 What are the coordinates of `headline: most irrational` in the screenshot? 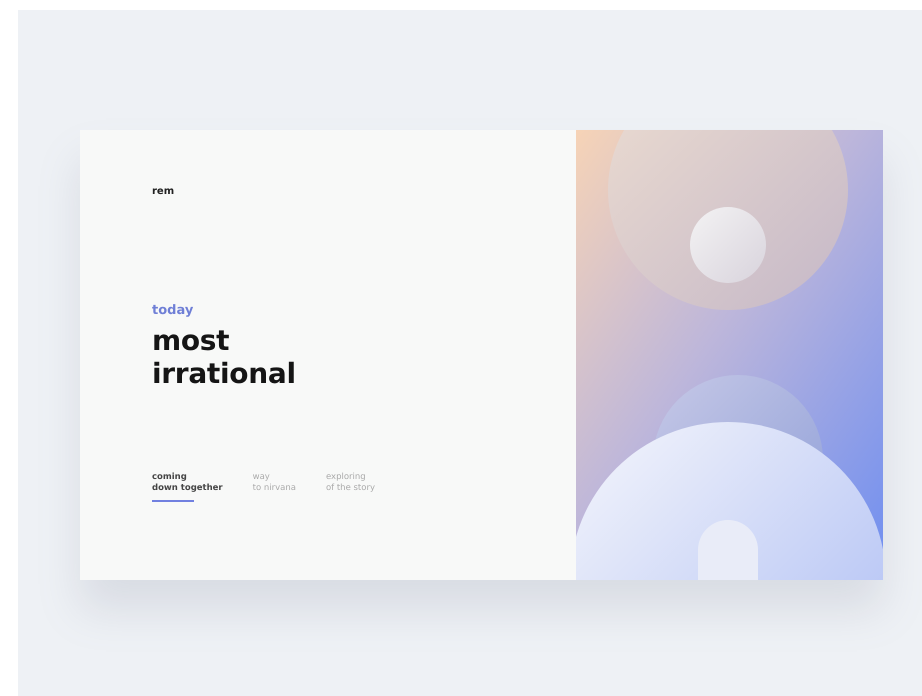 It's located at (224, 357).